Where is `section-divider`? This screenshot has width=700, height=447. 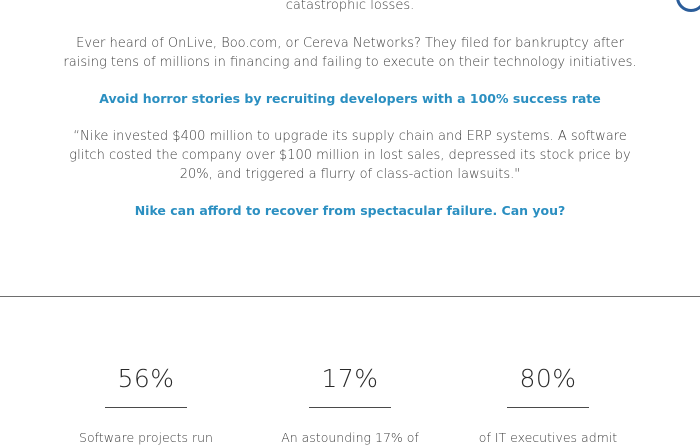 section-divider is located at coordinates (350, 296).